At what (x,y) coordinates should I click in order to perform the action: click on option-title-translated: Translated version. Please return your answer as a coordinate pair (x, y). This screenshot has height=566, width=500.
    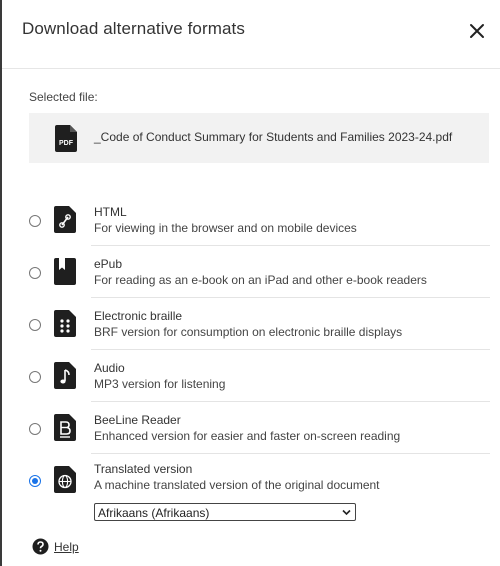
    Looking at the image, I should click on (143, 469).